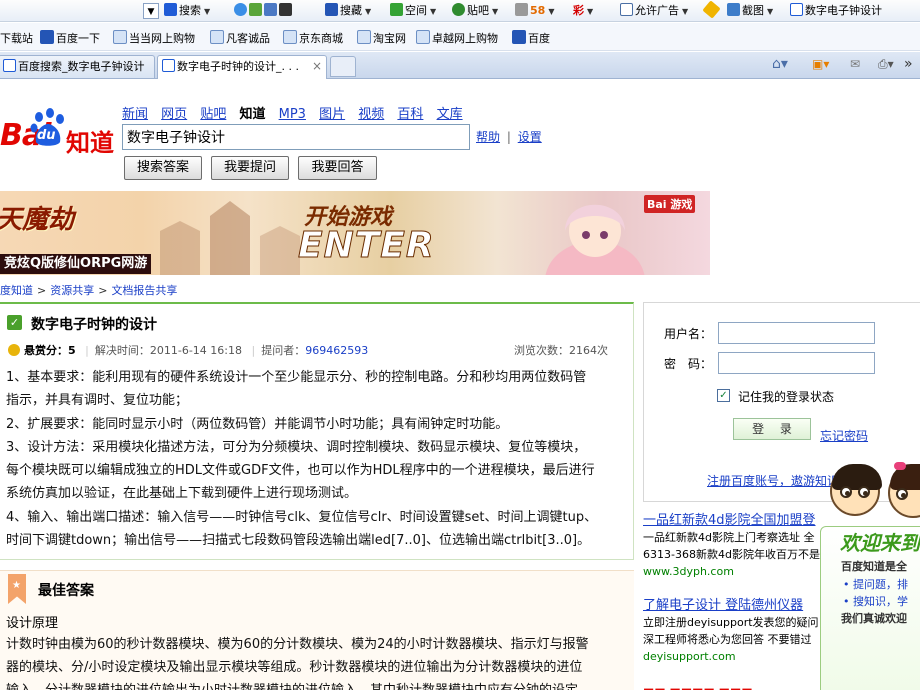 This screenshot has width=920, height=690. What do you see at coordinates (313, 38) in the screenshot?
I see `favorite-item: 京东商城` at bounding box center [313, 38].